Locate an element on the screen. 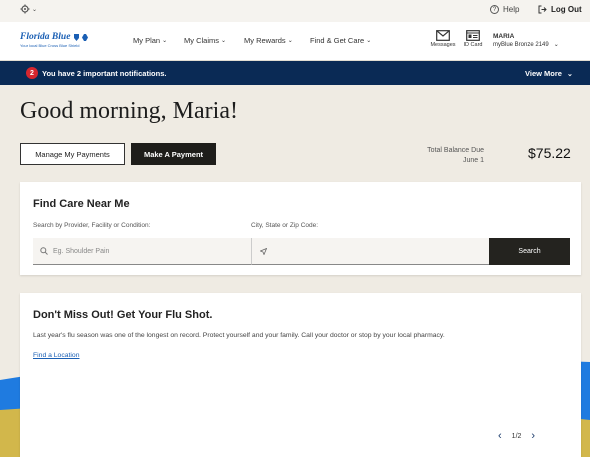 Image resolution: width=590 pixels, height=457 pixels. find-care-title: Find Care Near Me is located at coordinates (81, 204).